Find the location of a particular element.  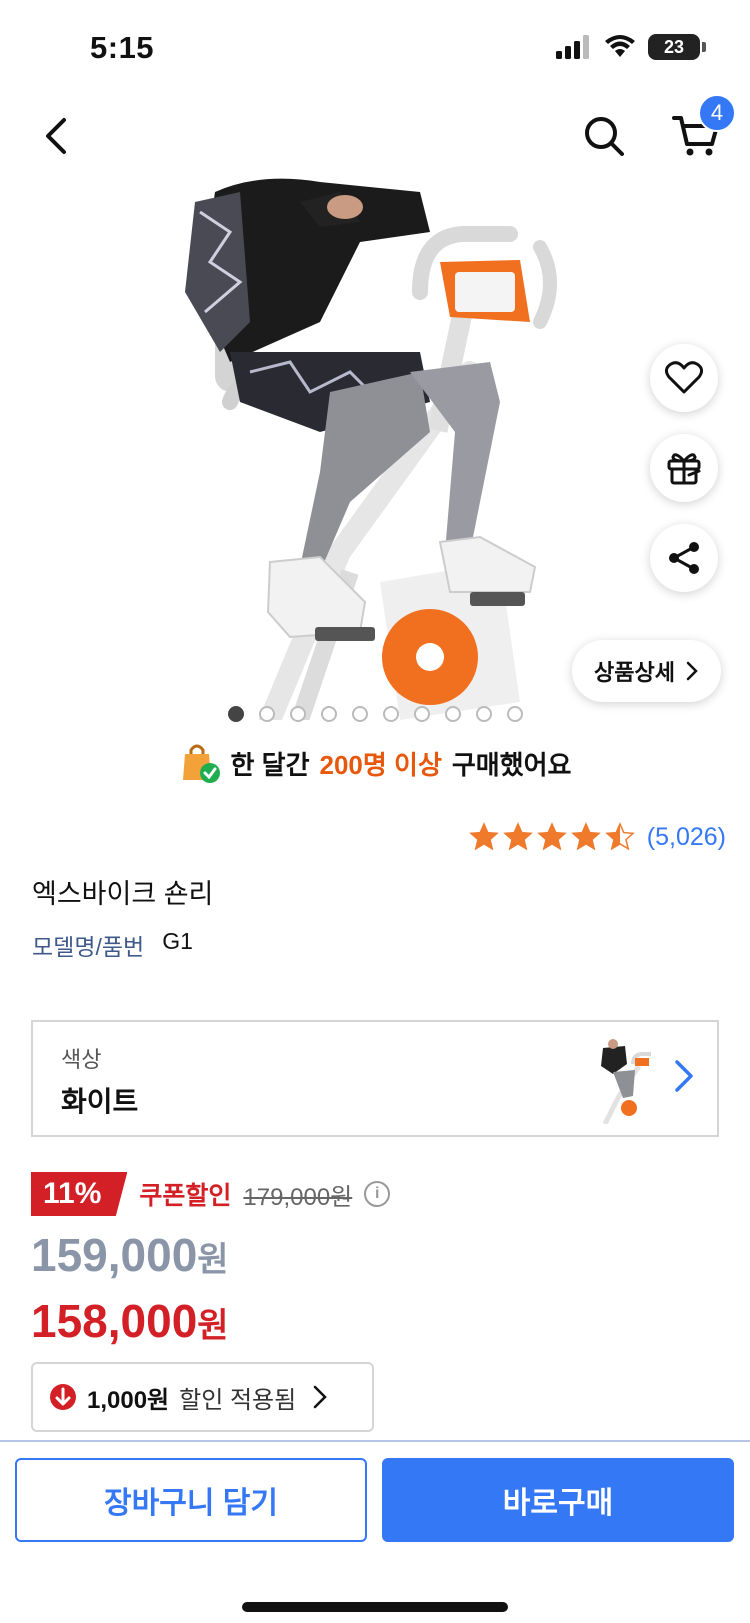

shopping-bag-check-icon is located at coordinates (201, 763).